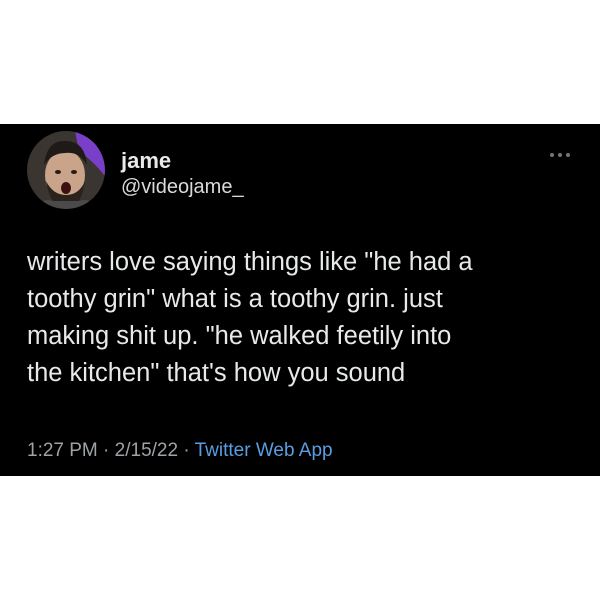 Image resolution: width=600 pixels, height=600 pixels. I want to click on tweet-text-line: toothy grin" what is a toothy grin. just, so click(235, 299).